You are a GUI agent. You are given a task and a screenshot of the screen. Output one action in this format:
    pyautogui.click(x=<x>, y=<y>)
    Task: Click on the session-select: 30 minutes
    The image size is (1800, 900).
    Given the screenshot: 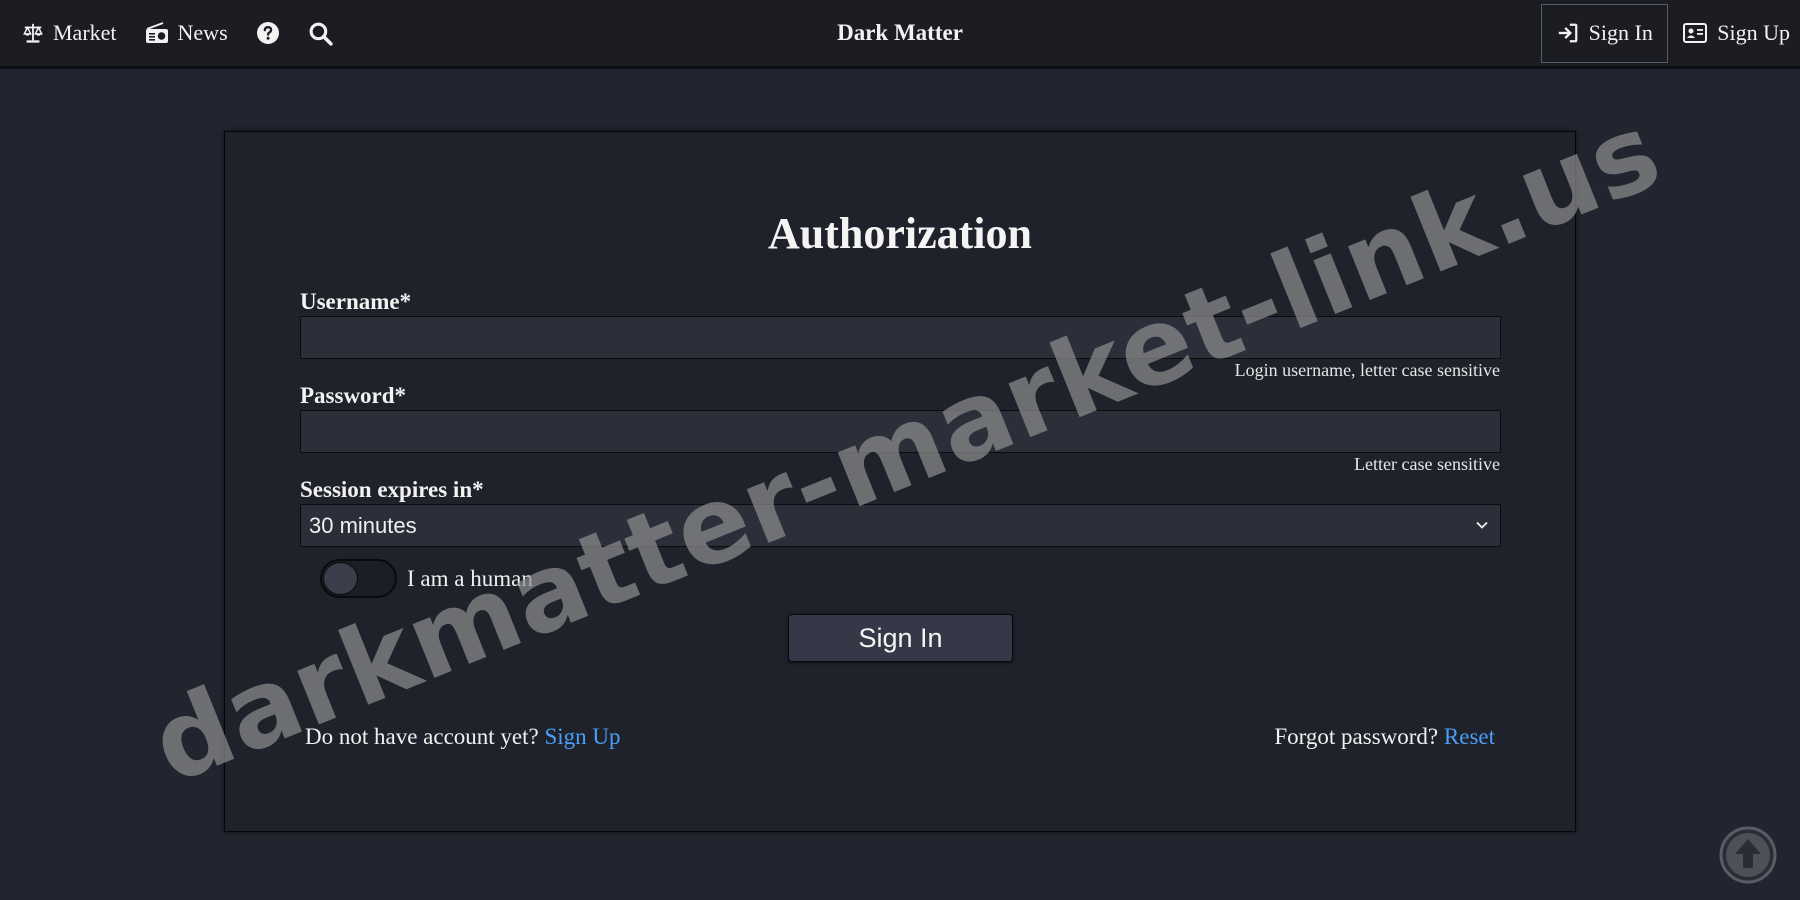 What is the action you would take?
    pyautogui.click(x=900, y=525)
    